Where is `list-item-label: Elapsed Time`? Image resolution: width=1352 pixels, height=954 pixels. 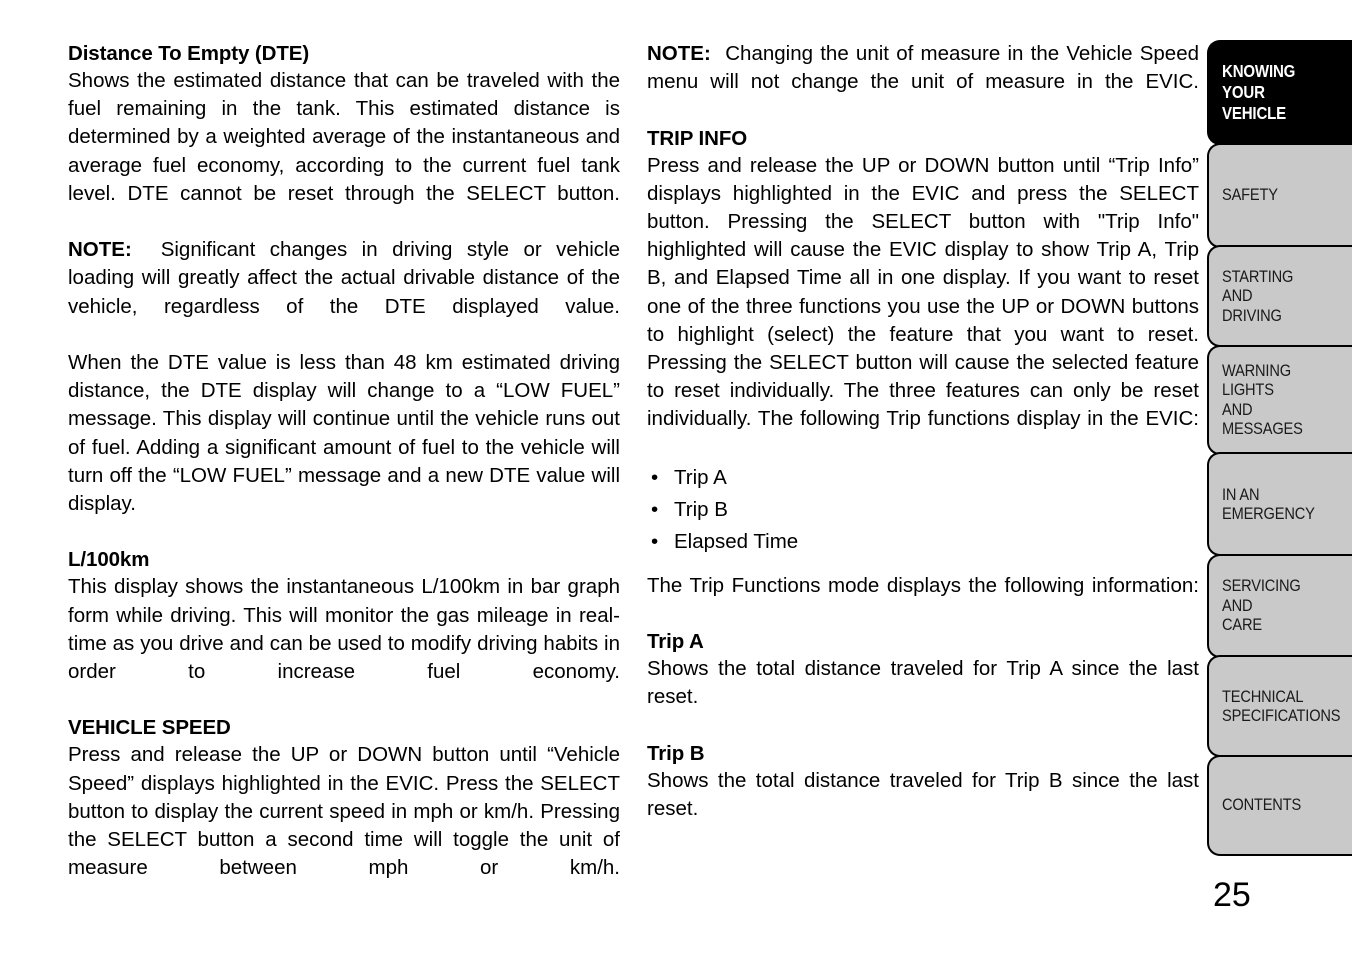
list-item-label: Elapsed Time is located at coordinates (736, 541).